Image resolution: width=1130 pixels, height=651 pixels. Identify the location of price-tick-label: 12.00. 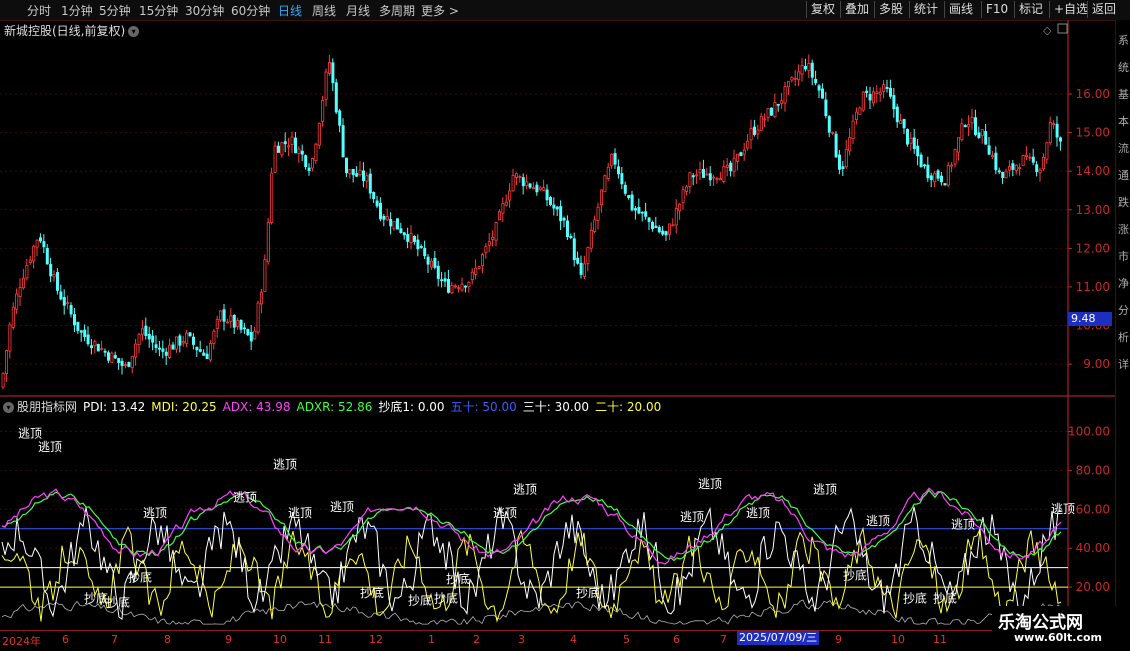
(1093, 248).